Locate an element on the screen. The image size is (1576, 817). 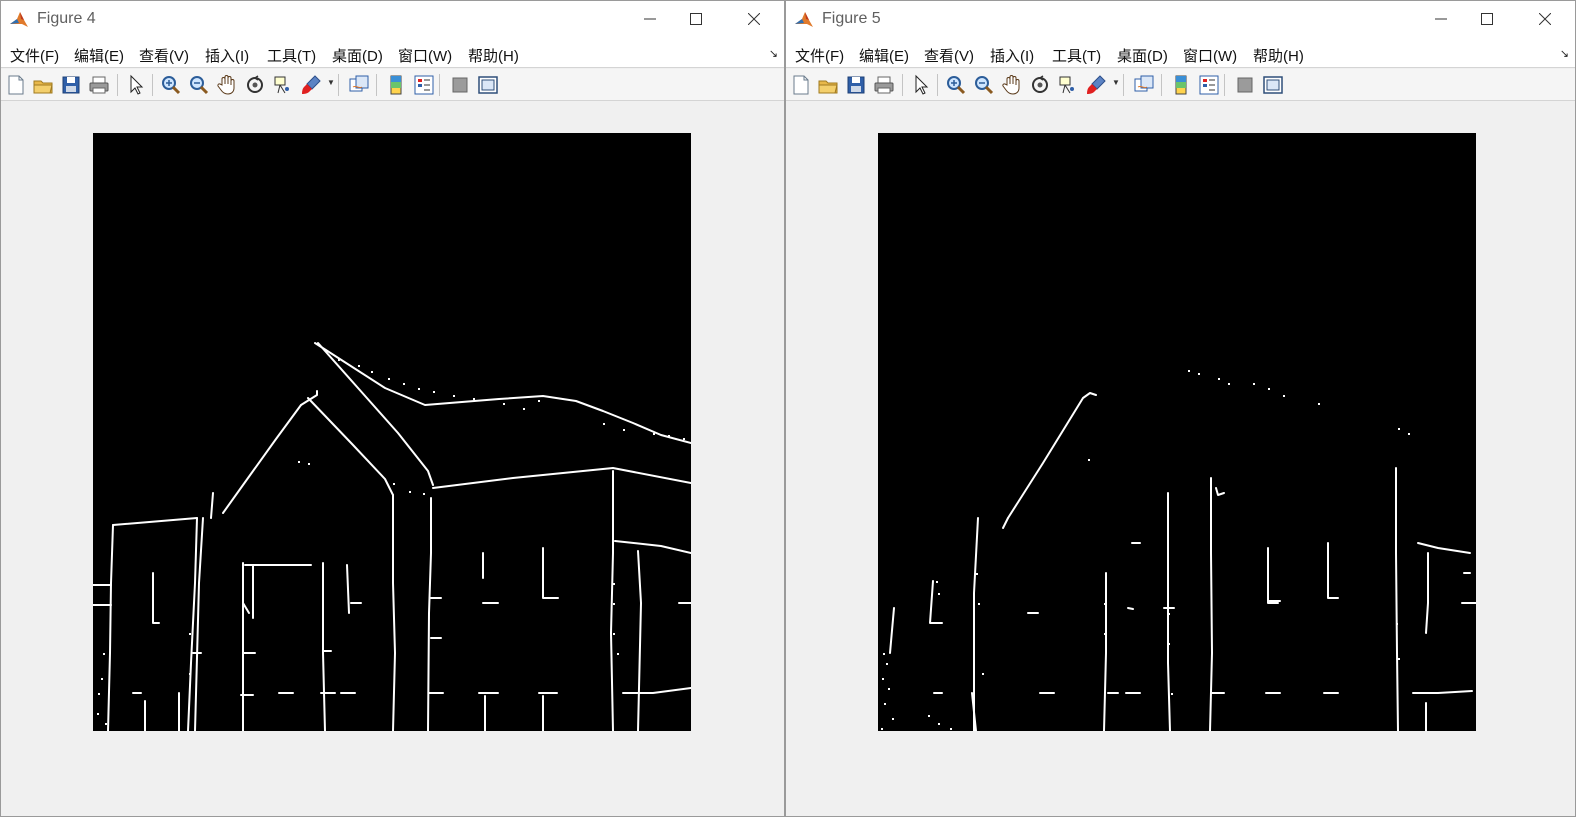
figure-toolbar: ▼ is located at coordinates (1180, 85).